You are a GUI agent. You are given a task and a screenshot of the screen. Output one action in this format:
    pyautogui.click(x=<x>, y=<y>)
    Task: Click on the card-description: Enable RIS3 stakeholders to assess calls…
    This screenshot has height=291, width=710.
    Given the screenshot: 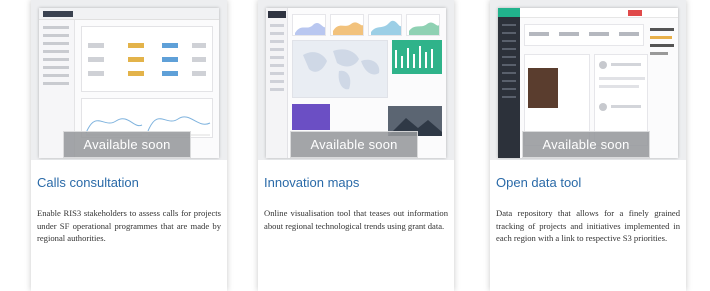 What is the action you would take?
    pyautogui.click(x=129, y=226)
    